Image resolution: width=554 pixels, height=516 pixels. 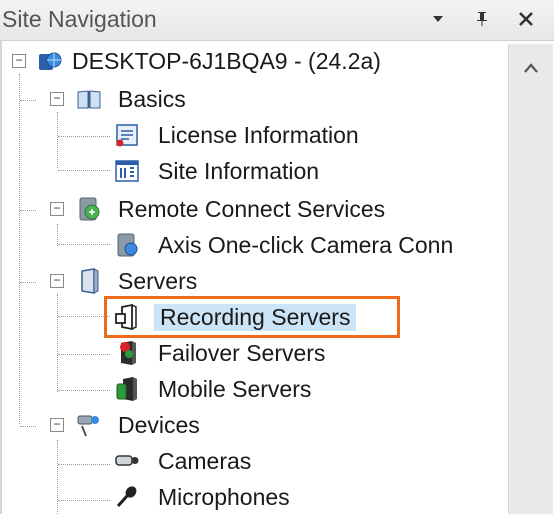 I want to click on tree-item-license-information: License Information, so click(x=254, y=136).